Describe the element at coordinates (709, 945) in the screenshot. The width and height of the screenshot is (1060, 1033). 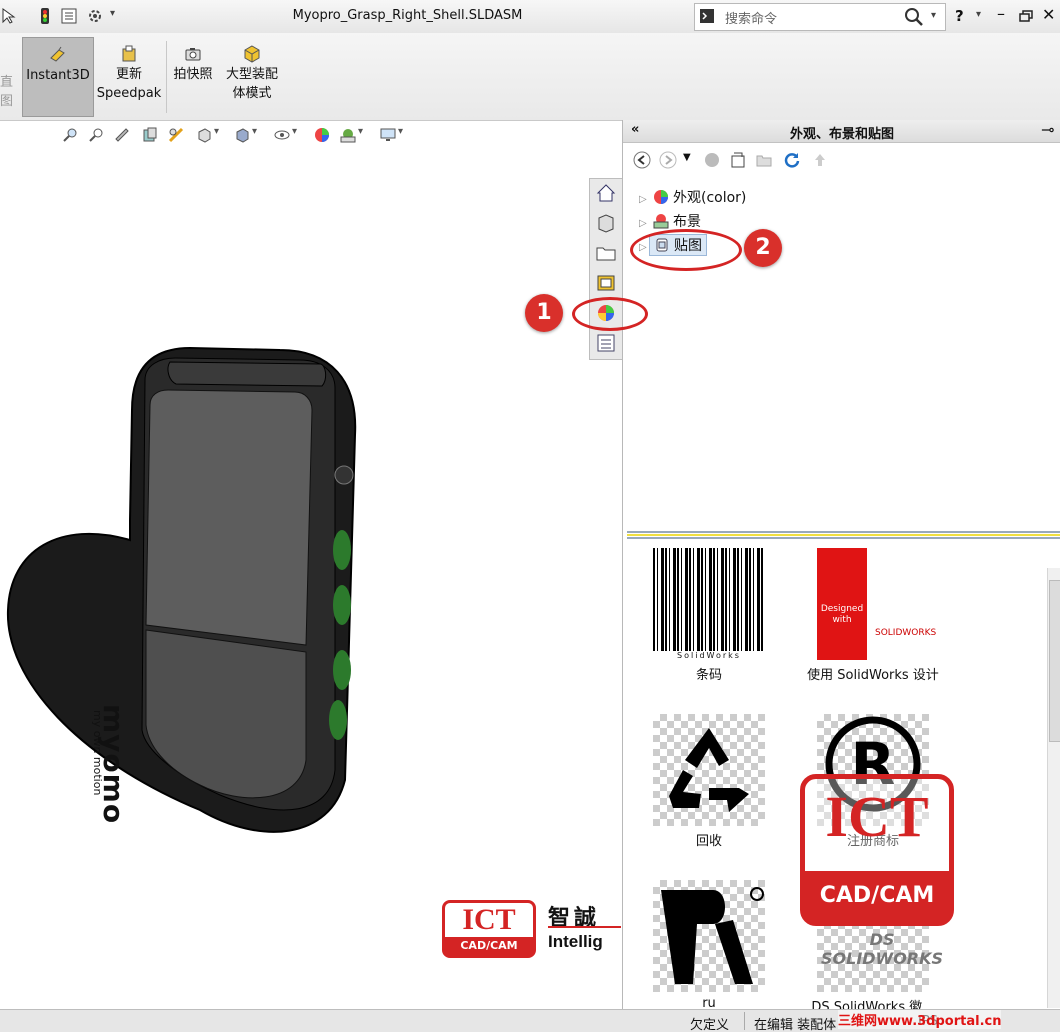
I see `decal-tile-ru: ru` at that location.